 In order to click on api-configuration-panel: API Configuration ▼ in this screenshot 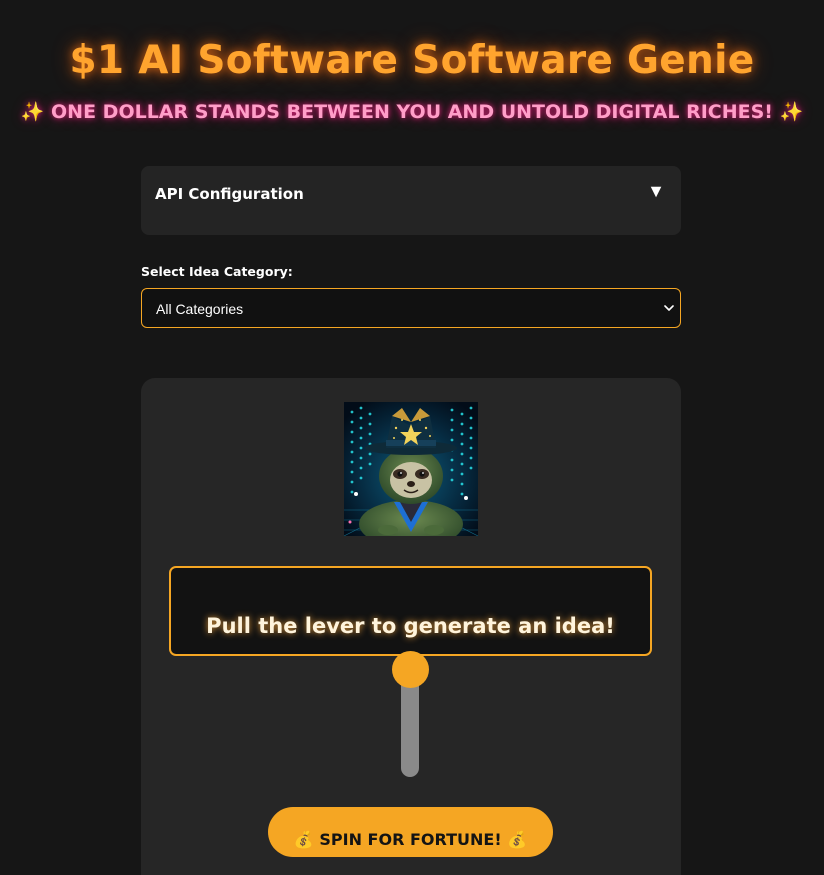, I will do `click(411, 200)`.